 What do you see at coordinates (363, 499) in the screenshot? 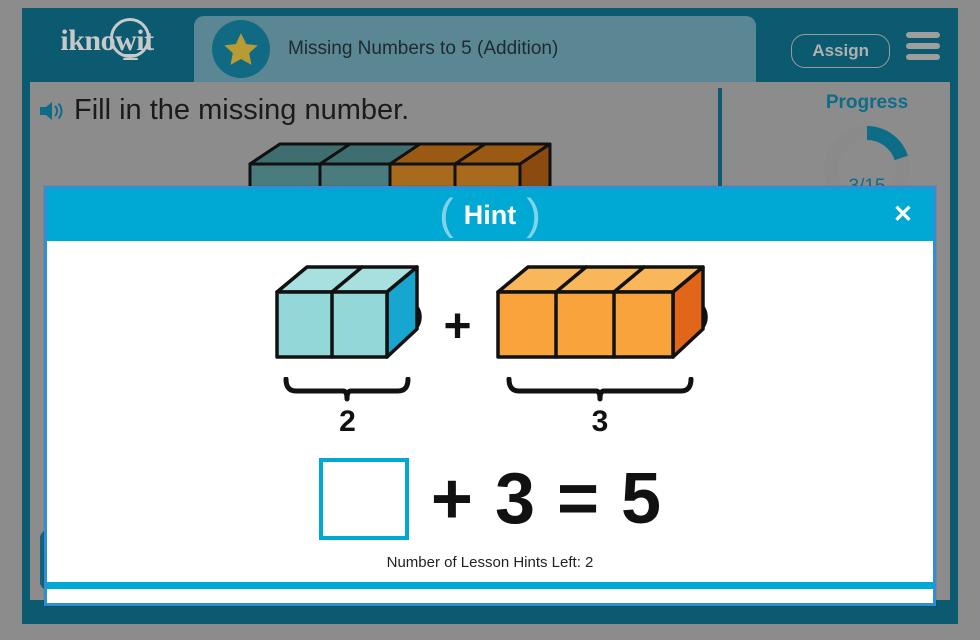
I see `answer-input-box` at bounding box center [363, 499].